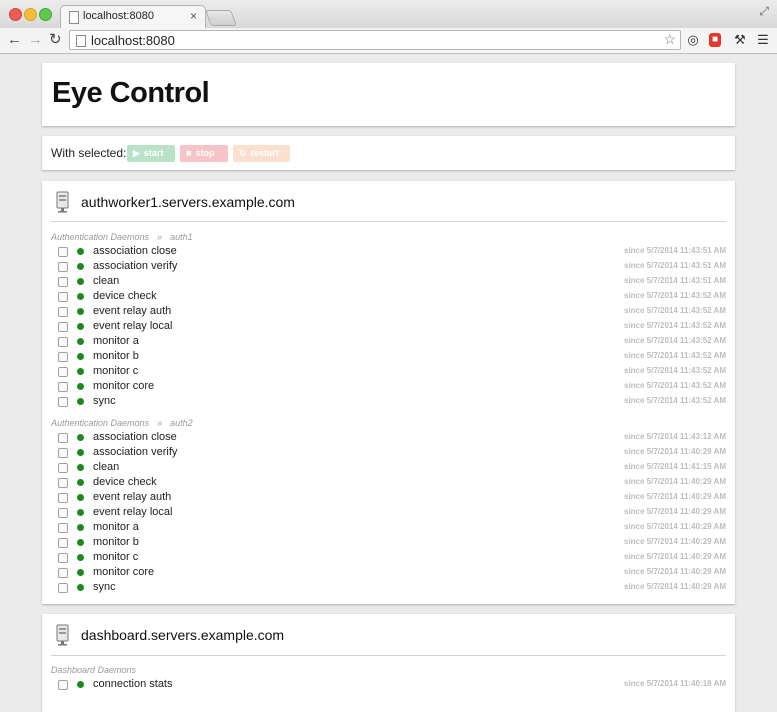 This screenshot has width=777, height=712. I want to click on process-row: sync since 5/7/2014 11:43:52 AM, so click(388, 401).